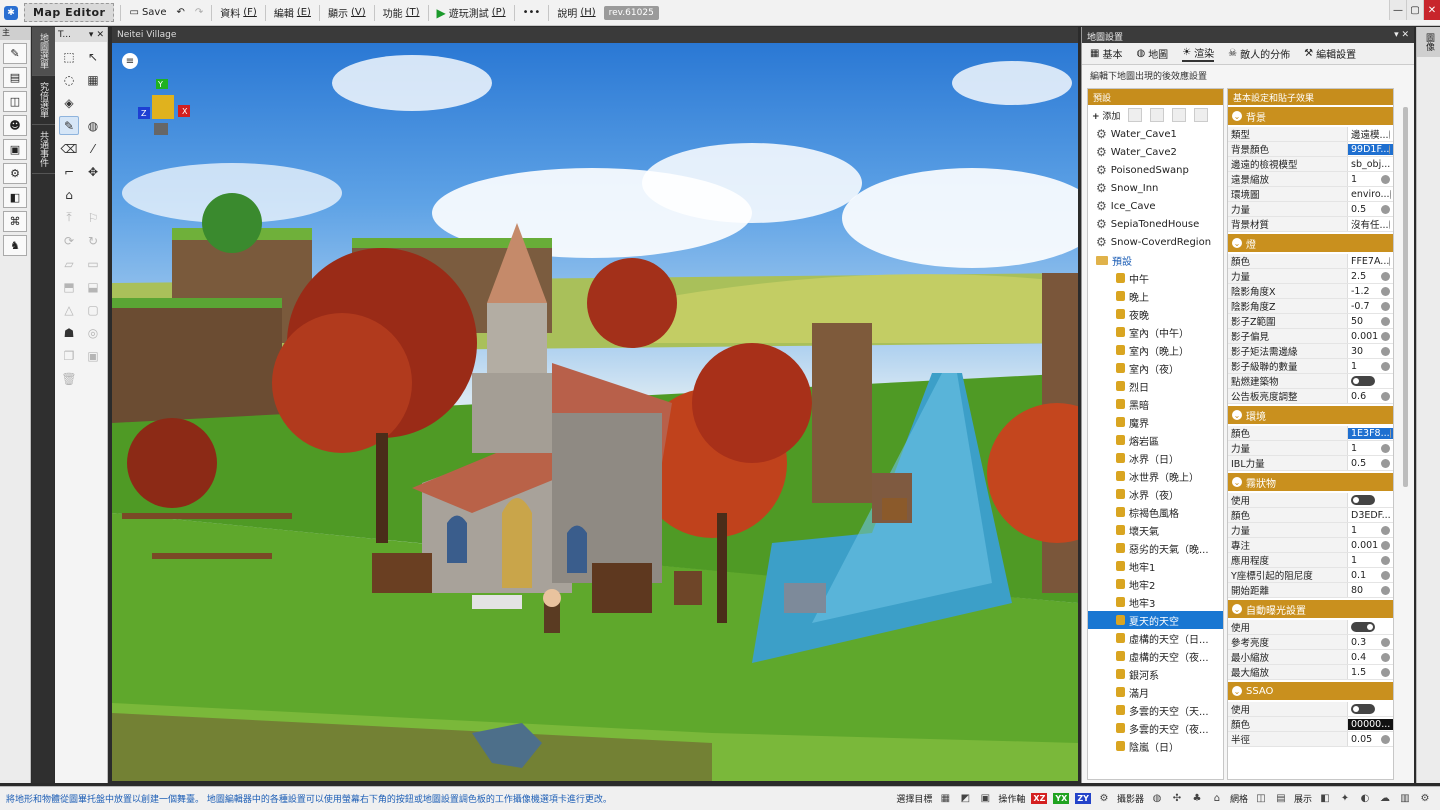 This screenshot has height=810, width=1440. What do you see at coordinates (1155, 602) in the screenshot?
I see `preset-item: 地牢3` at bounding box center [1155, 602].